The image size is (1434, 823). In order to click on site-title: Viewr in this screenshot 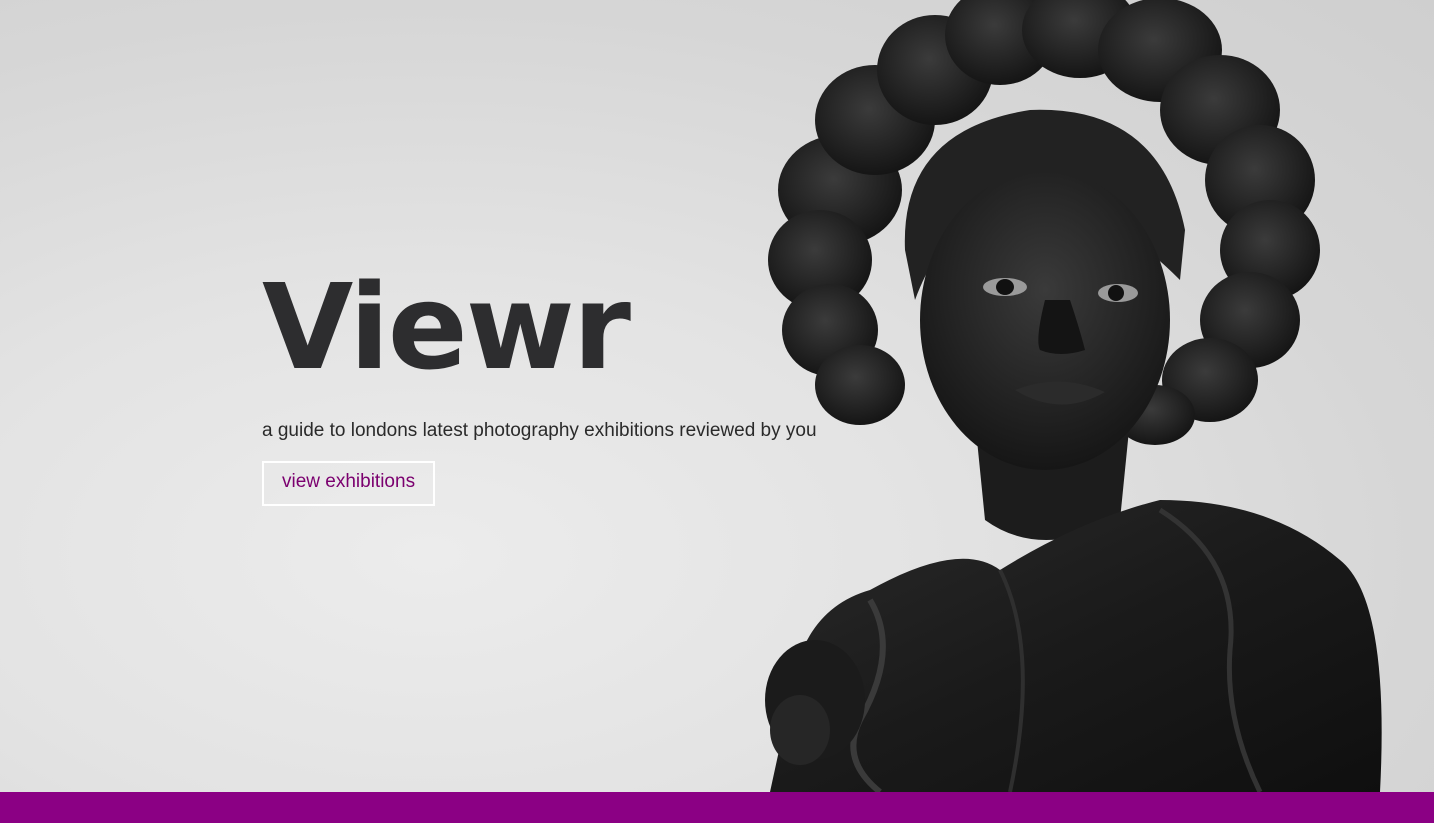, I will do `click(446, 327)`.